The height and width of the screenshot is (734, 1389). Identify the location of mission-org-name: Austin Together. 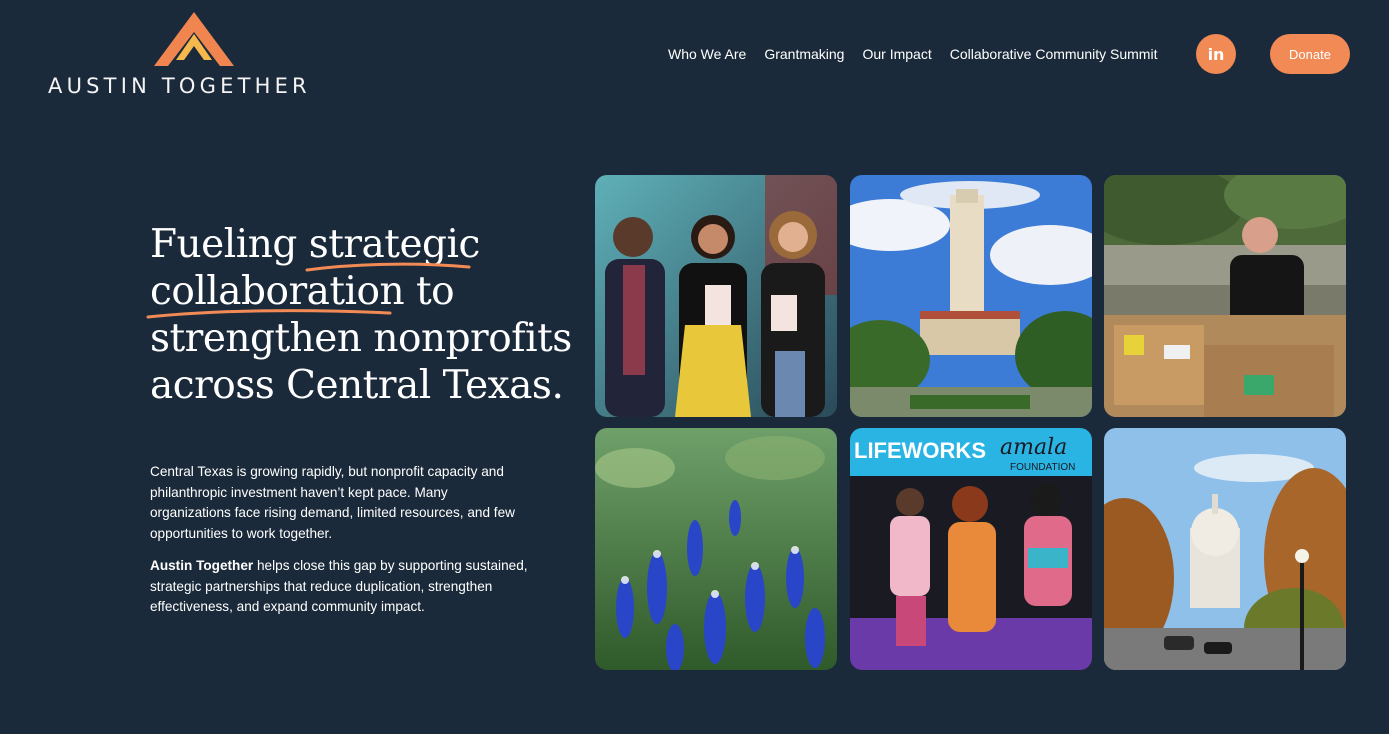
(202, 565).